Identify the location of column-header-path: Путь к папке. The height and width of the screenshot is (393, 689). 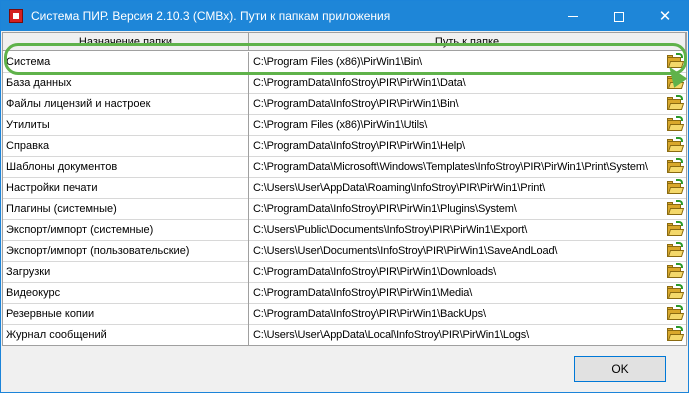
(467, 42).